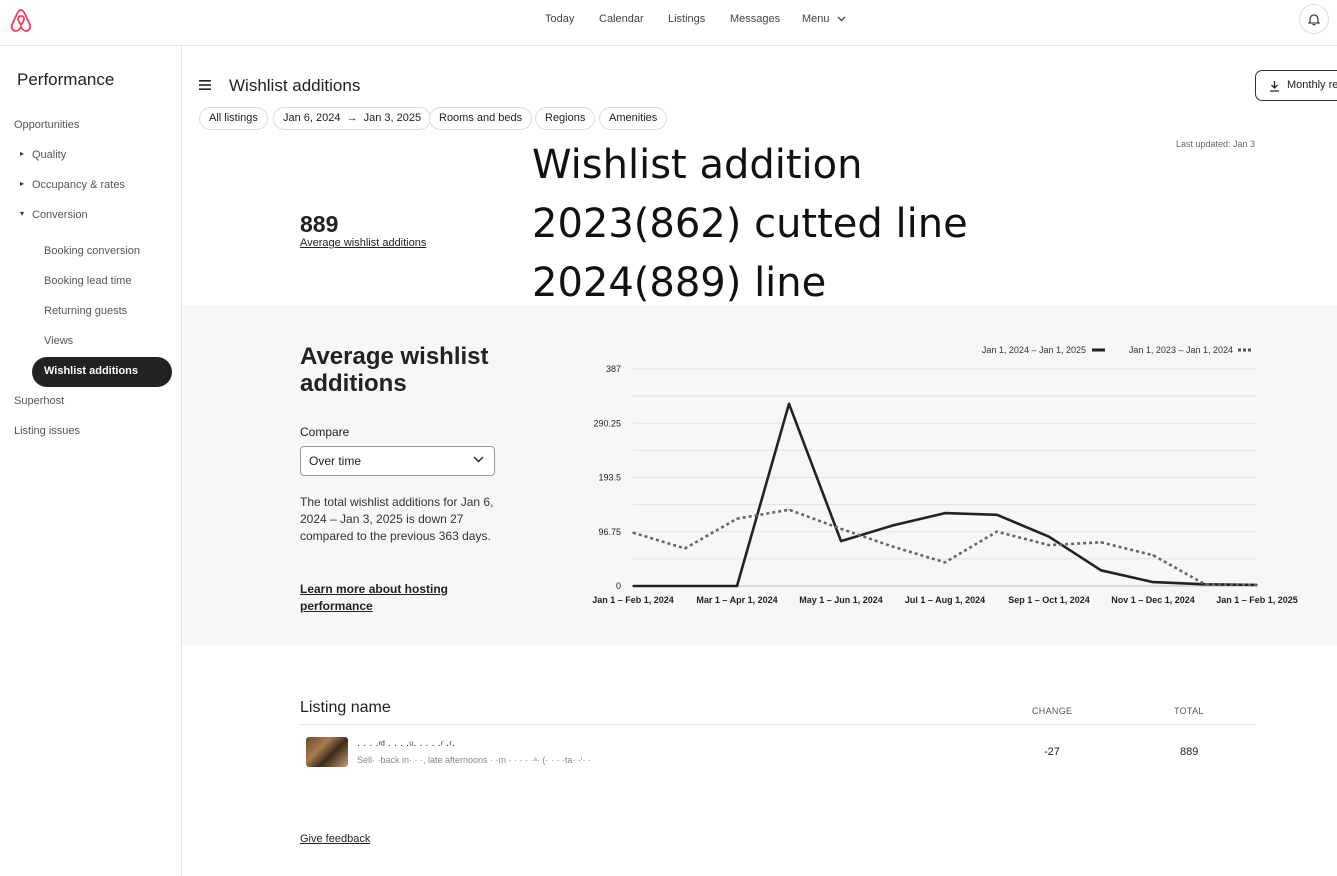  What do you see at coordinates (481, 118) in the screenshot?
I see `filter-rooms-and-beds: Rooms and beds` at bounding box center [481, 118].